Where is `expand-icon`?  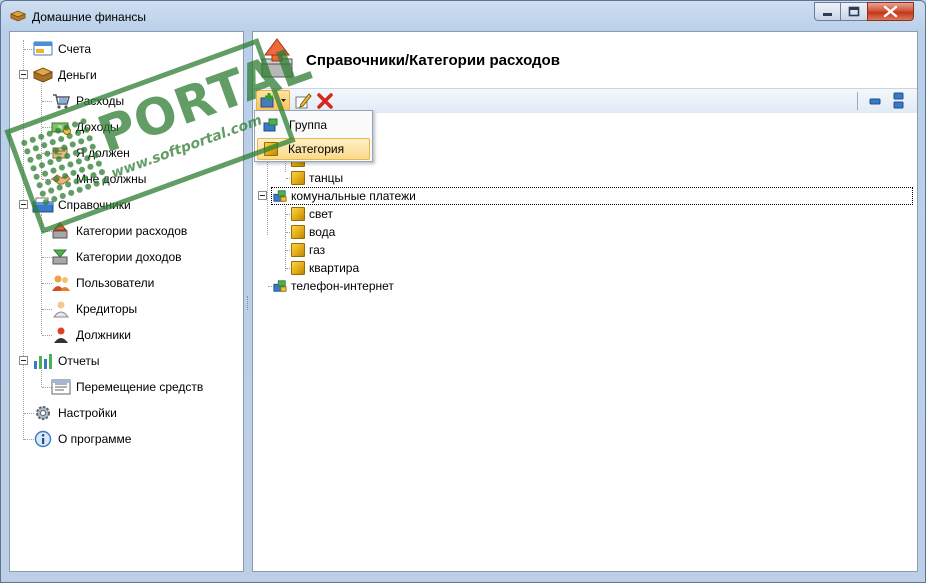 expand-icon is located at coordinates (899, 101).